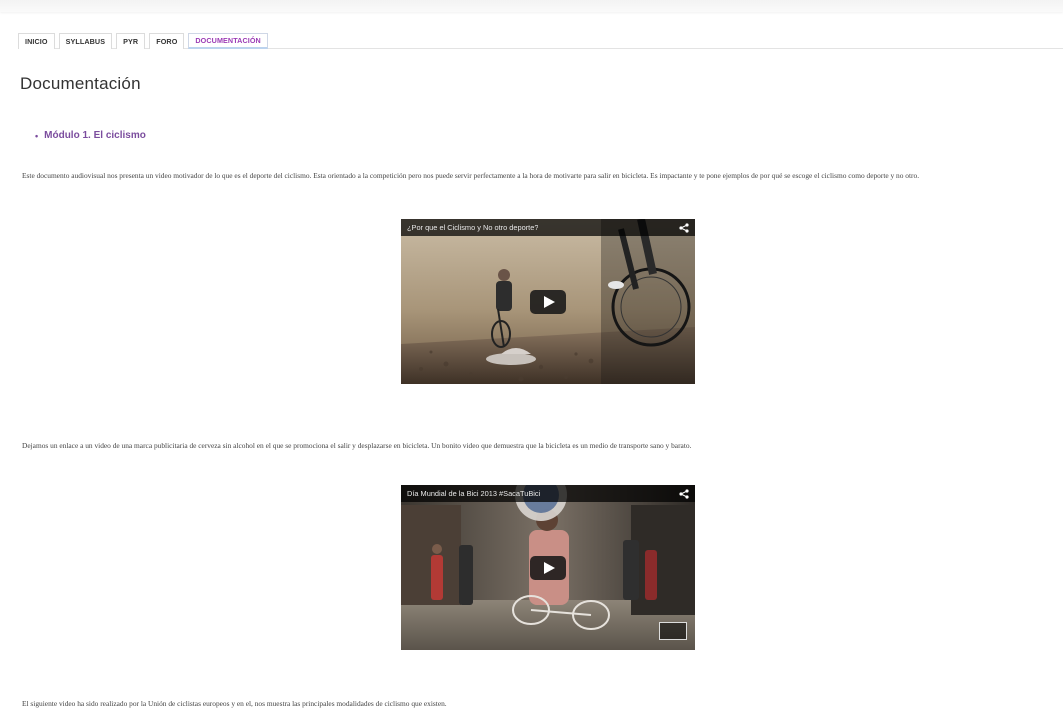 This screenshot has width=1063, height=711. Describe the element at coordinates (85, 41) in the screenshot. I see `tab-syllabus: SYLLABUS` at that location.